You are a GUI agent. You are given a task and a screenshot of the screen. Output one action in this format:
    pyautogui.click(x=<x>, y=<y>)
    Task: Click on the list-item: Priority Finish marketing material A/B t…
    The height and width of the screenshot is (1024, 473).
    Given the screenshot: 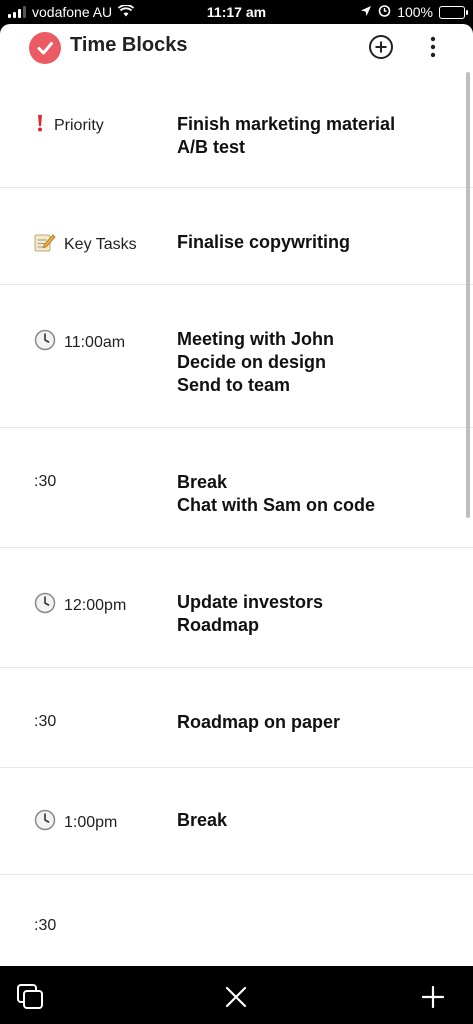 What is the action you would take?
    pyautogui.click(x=236, y=129)
    